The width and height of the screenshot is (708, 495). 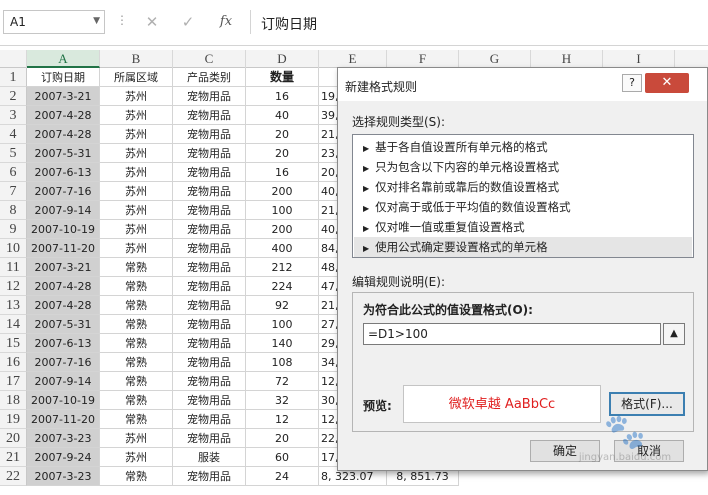 What do you see at coordinates (13, 191) in the screenshot?
I see `row-header: 7` at bounding box center [13, 191].